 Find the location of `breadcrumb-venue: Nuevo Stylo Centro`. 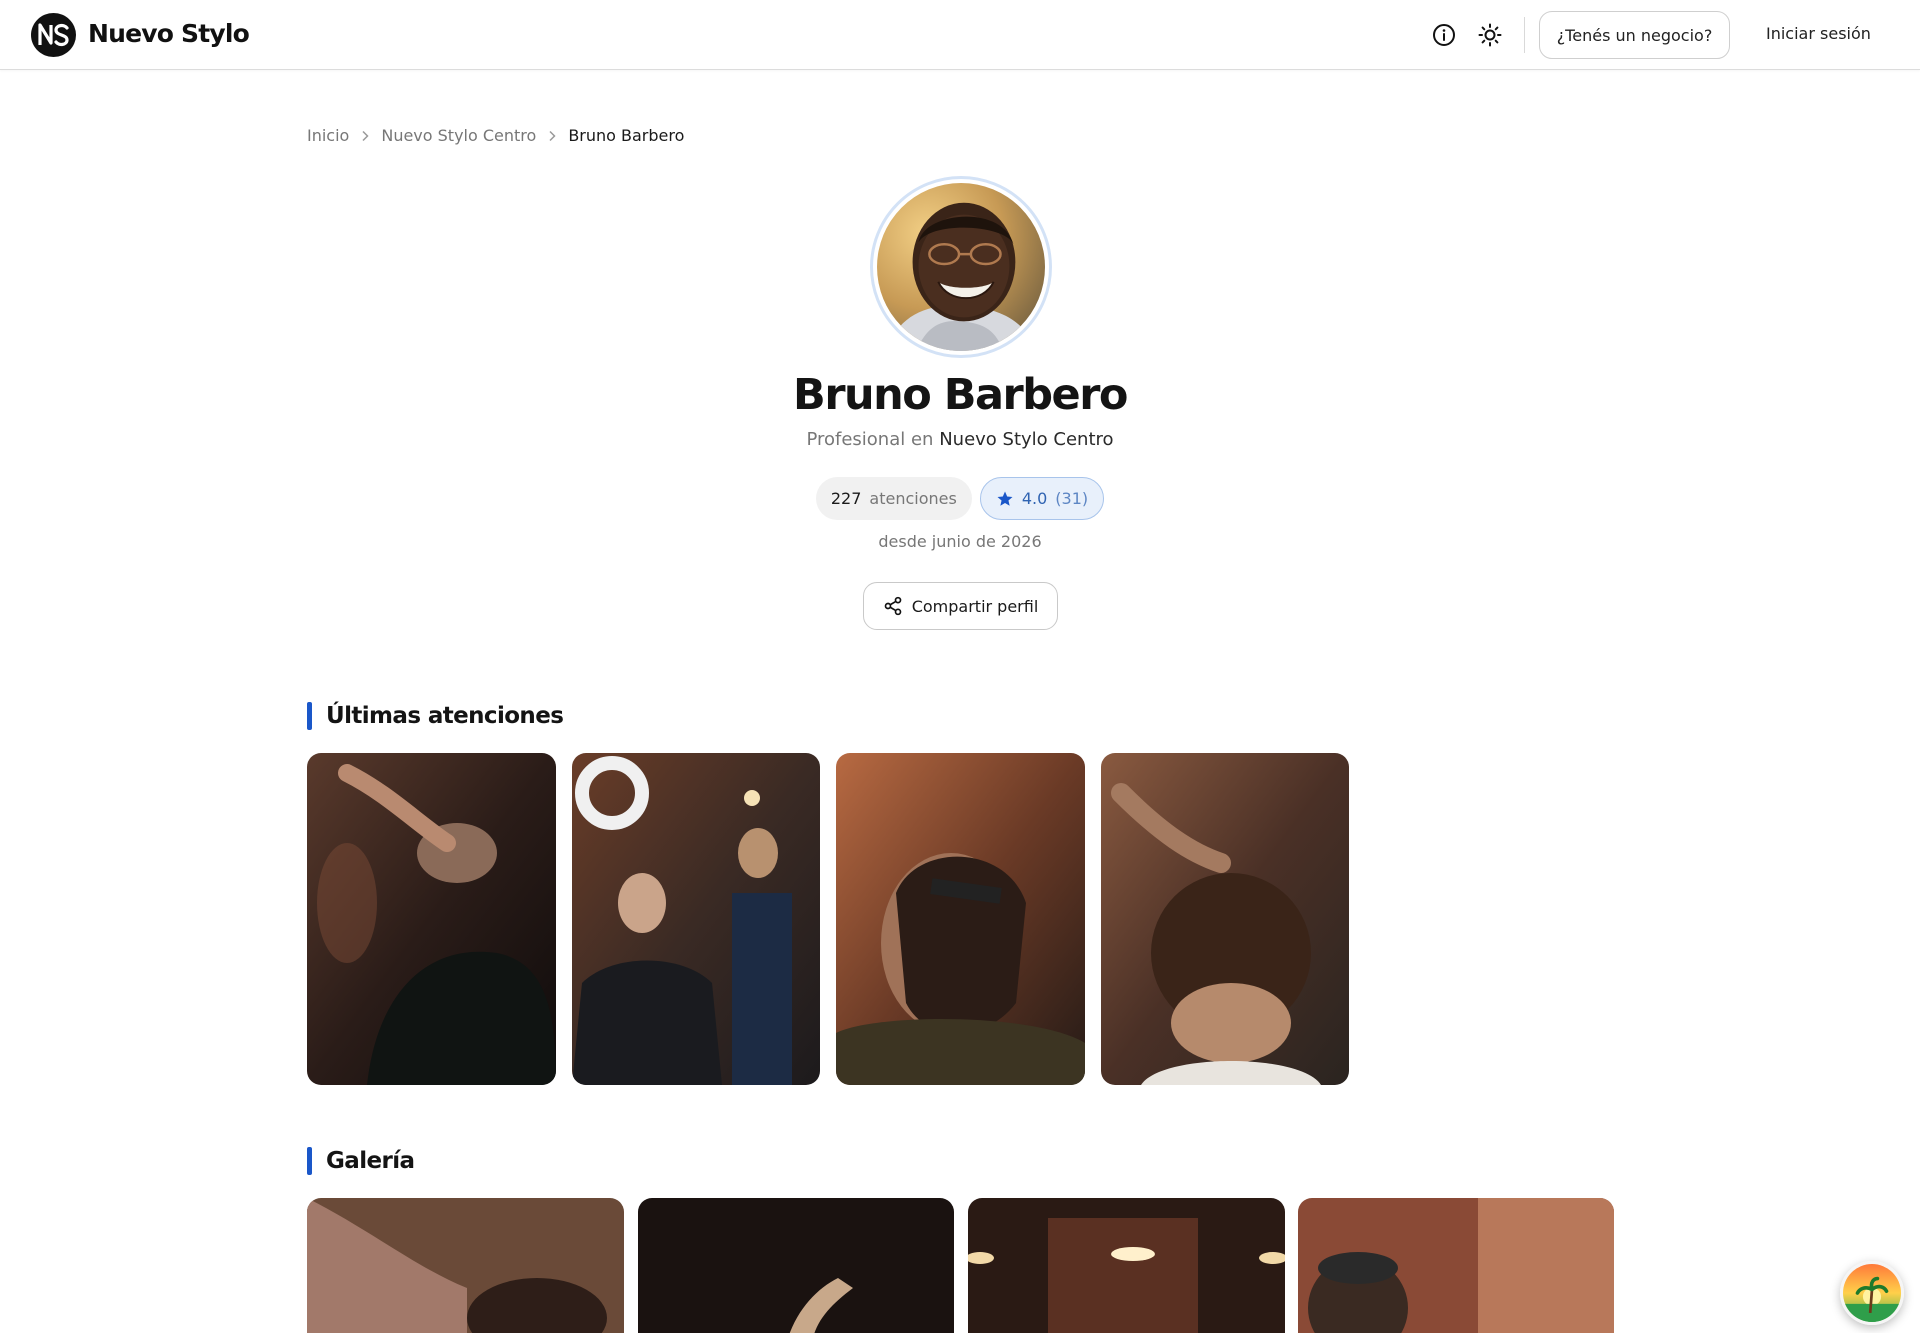

breadcrumb-venue: Nuevo Stylo Centro is located at coordinates (458, 135).